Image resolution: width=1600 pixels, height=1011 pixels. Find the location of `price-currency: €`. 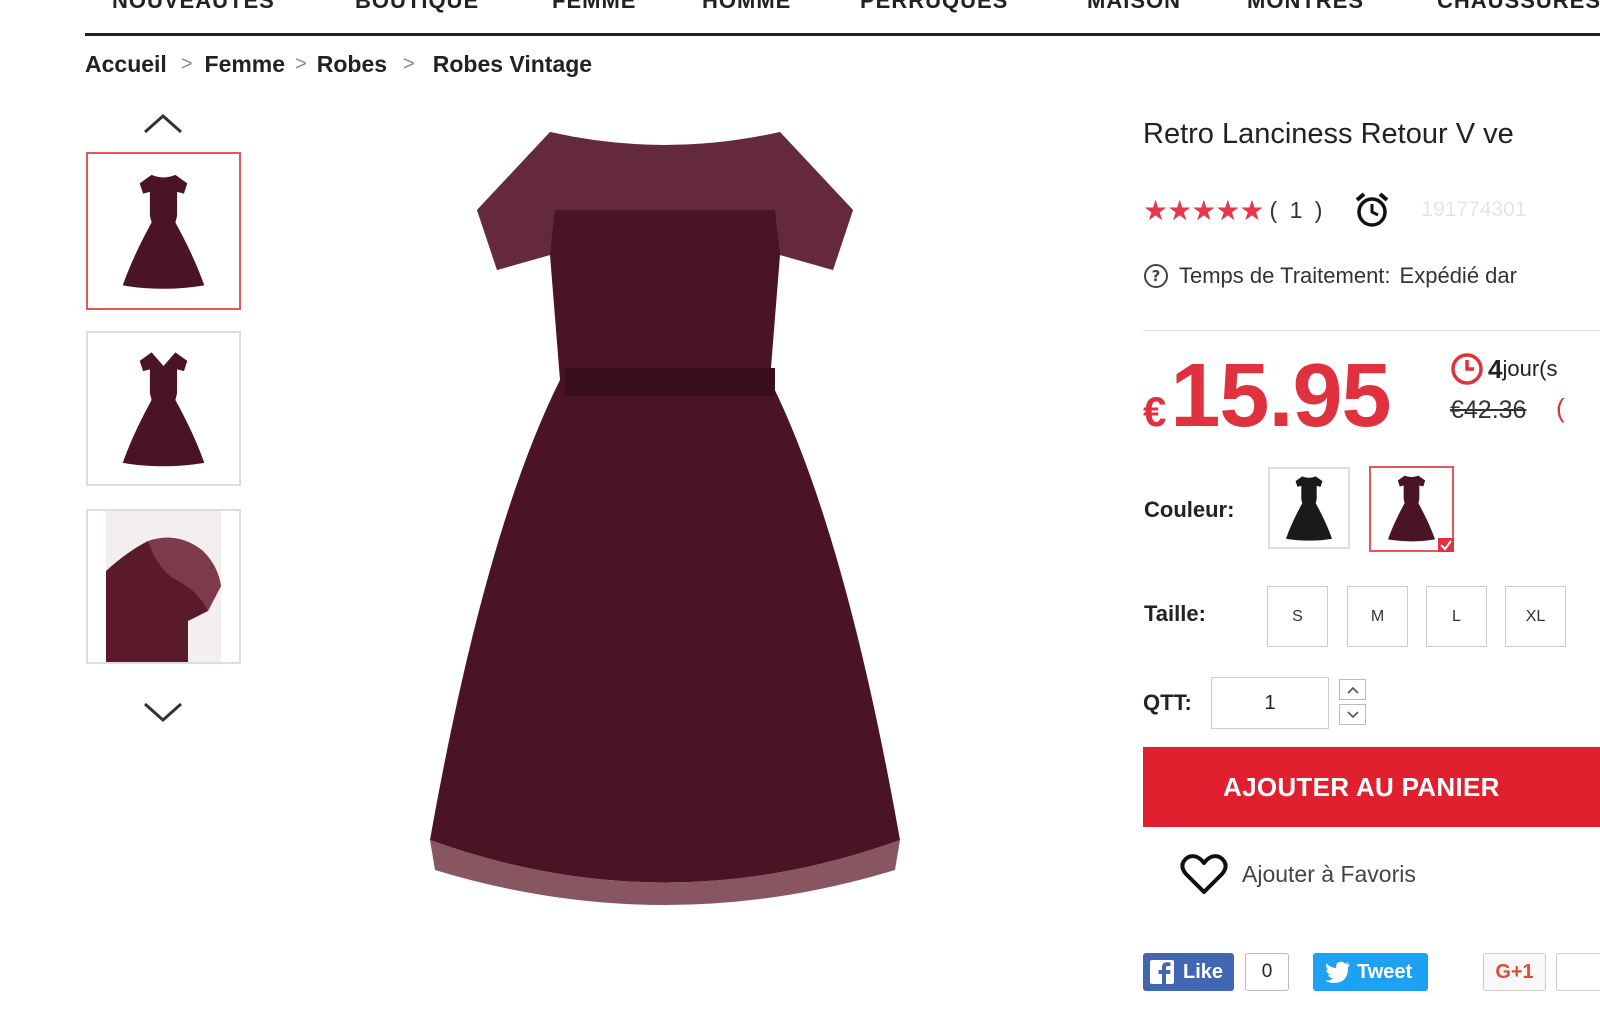

price-currency: € is located at coordinates (1155, 411).